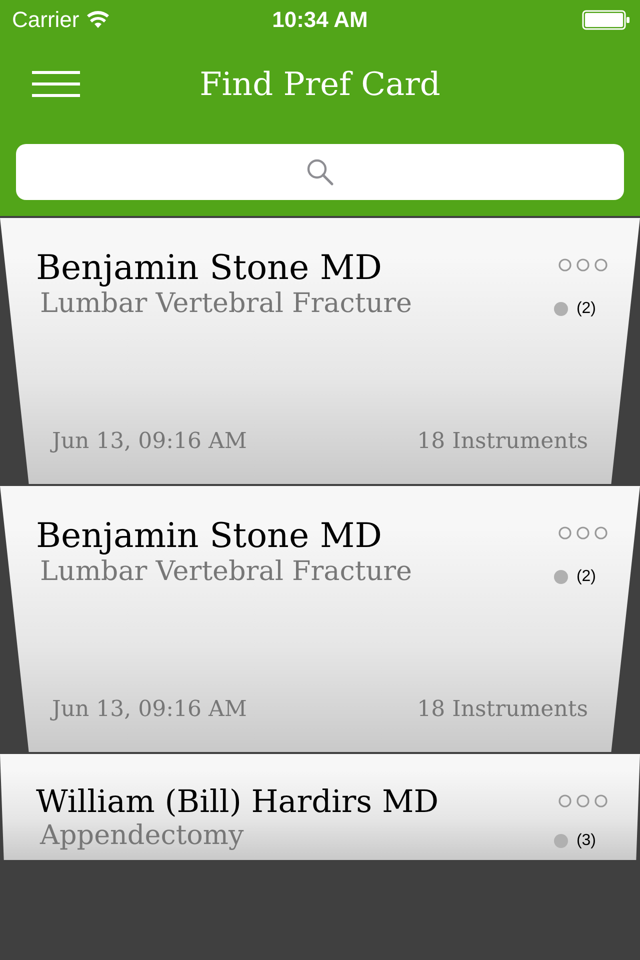 The image size is (640, 960). I want to click on clock-time: 10:34 AM, so click(320, 20).